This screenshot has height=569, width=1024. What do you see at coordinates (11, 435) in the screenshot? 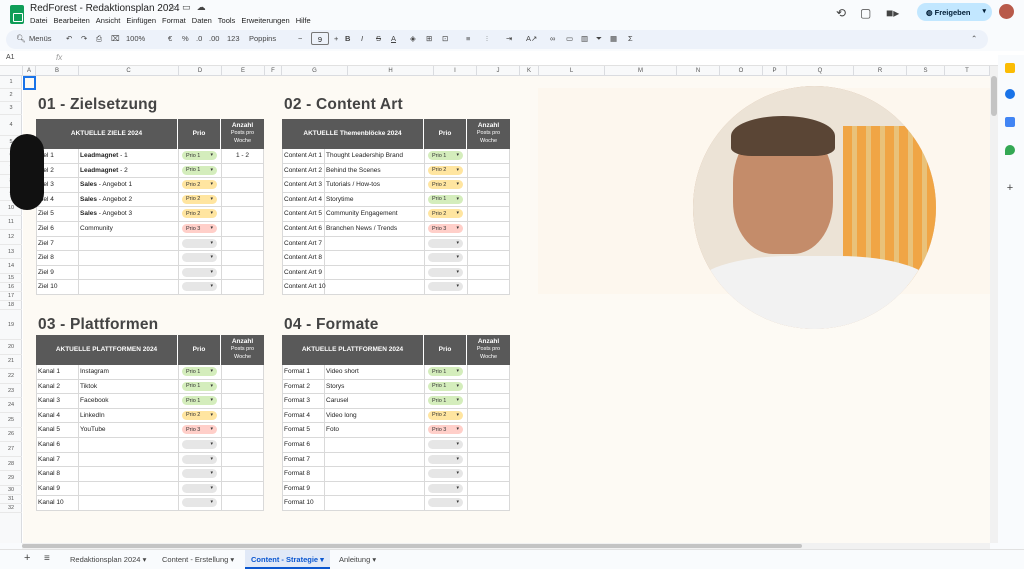
I see `row-header: 26` at bounding box center [11, 435].